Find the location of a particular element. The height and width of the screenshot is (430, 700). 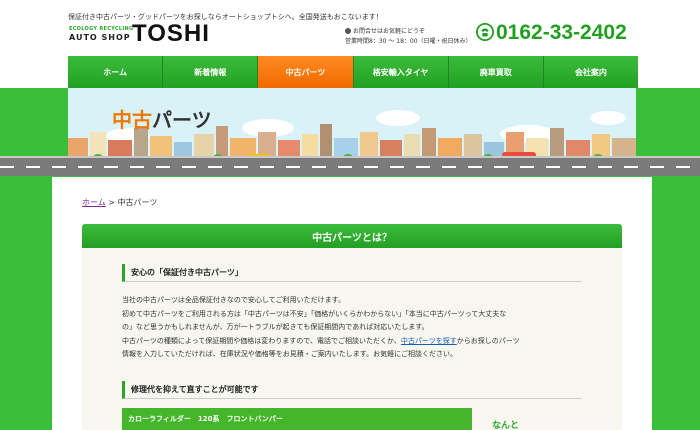

info-icon is located at coordinates (348, 31).